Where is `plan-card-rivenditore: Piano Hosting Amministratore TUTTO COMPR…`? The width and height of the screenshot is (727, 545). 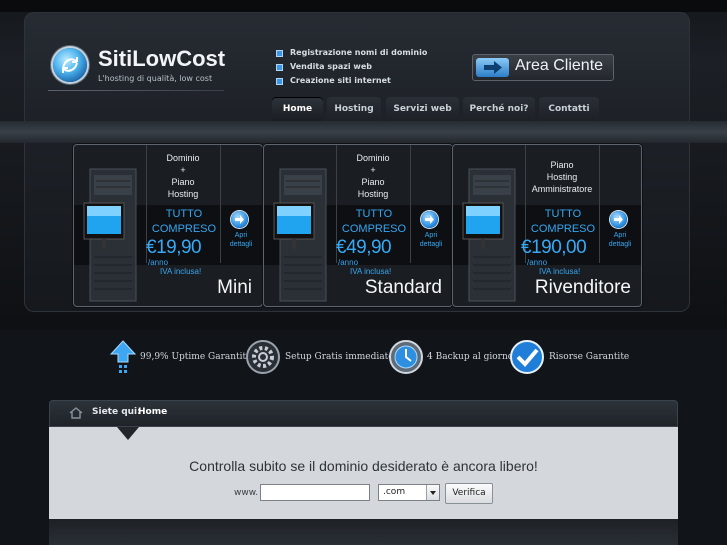
plan-card-rivenditore: Piano Hosting Amministratore TUTTO COMPR… is located at coordinates (547, 225).